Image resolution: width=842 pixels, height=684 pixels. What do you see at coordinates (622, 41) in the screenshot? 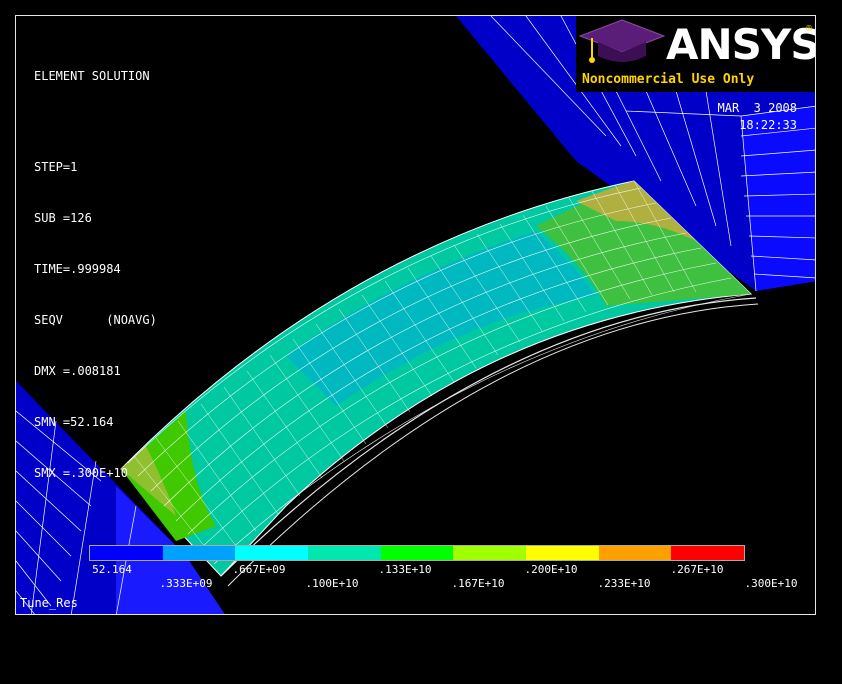
I see `graduation-cap-icon` at bounding box center [622, 41].